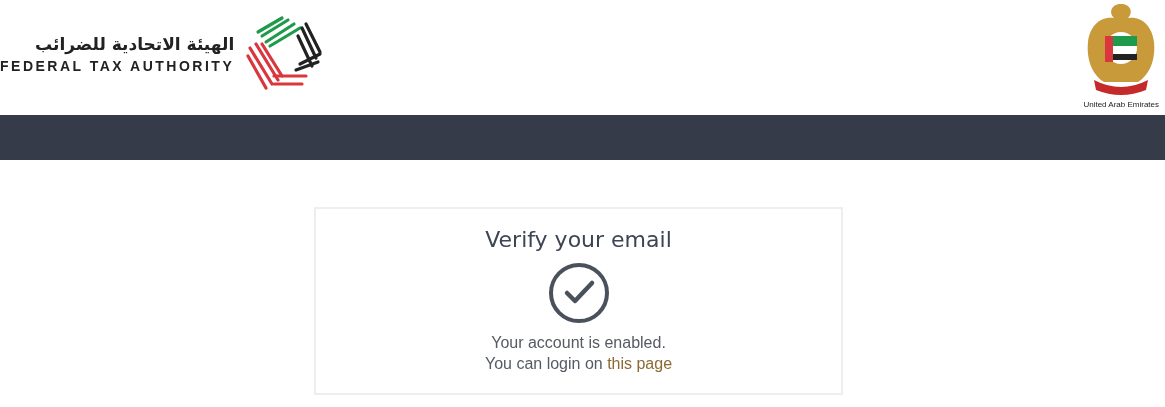  I want to click on login-link: this page, so click(640, 363).